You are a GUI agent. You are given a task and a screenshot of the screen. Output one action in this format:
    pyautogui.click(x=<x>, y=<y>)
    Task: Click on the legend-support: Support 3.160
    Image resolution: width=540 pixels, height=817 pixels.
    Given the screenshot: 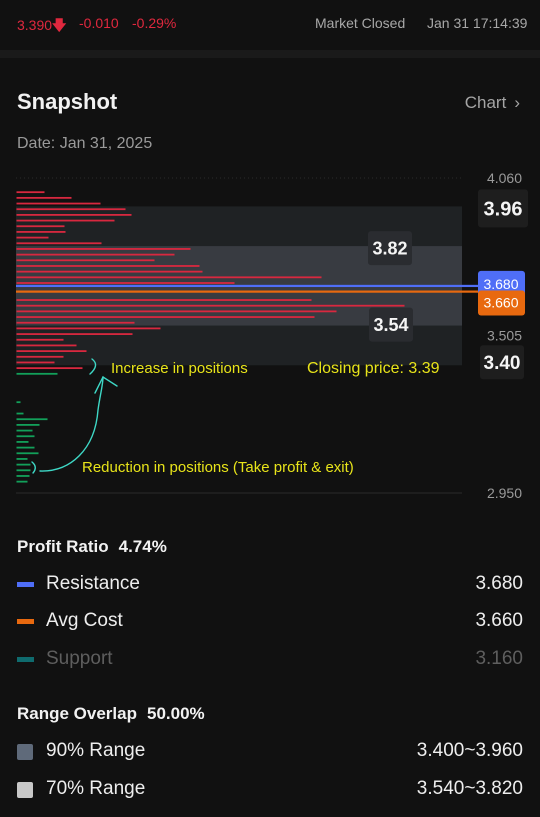 What is the action you would take?
    pyautogui.click(x=270, y=660)
    